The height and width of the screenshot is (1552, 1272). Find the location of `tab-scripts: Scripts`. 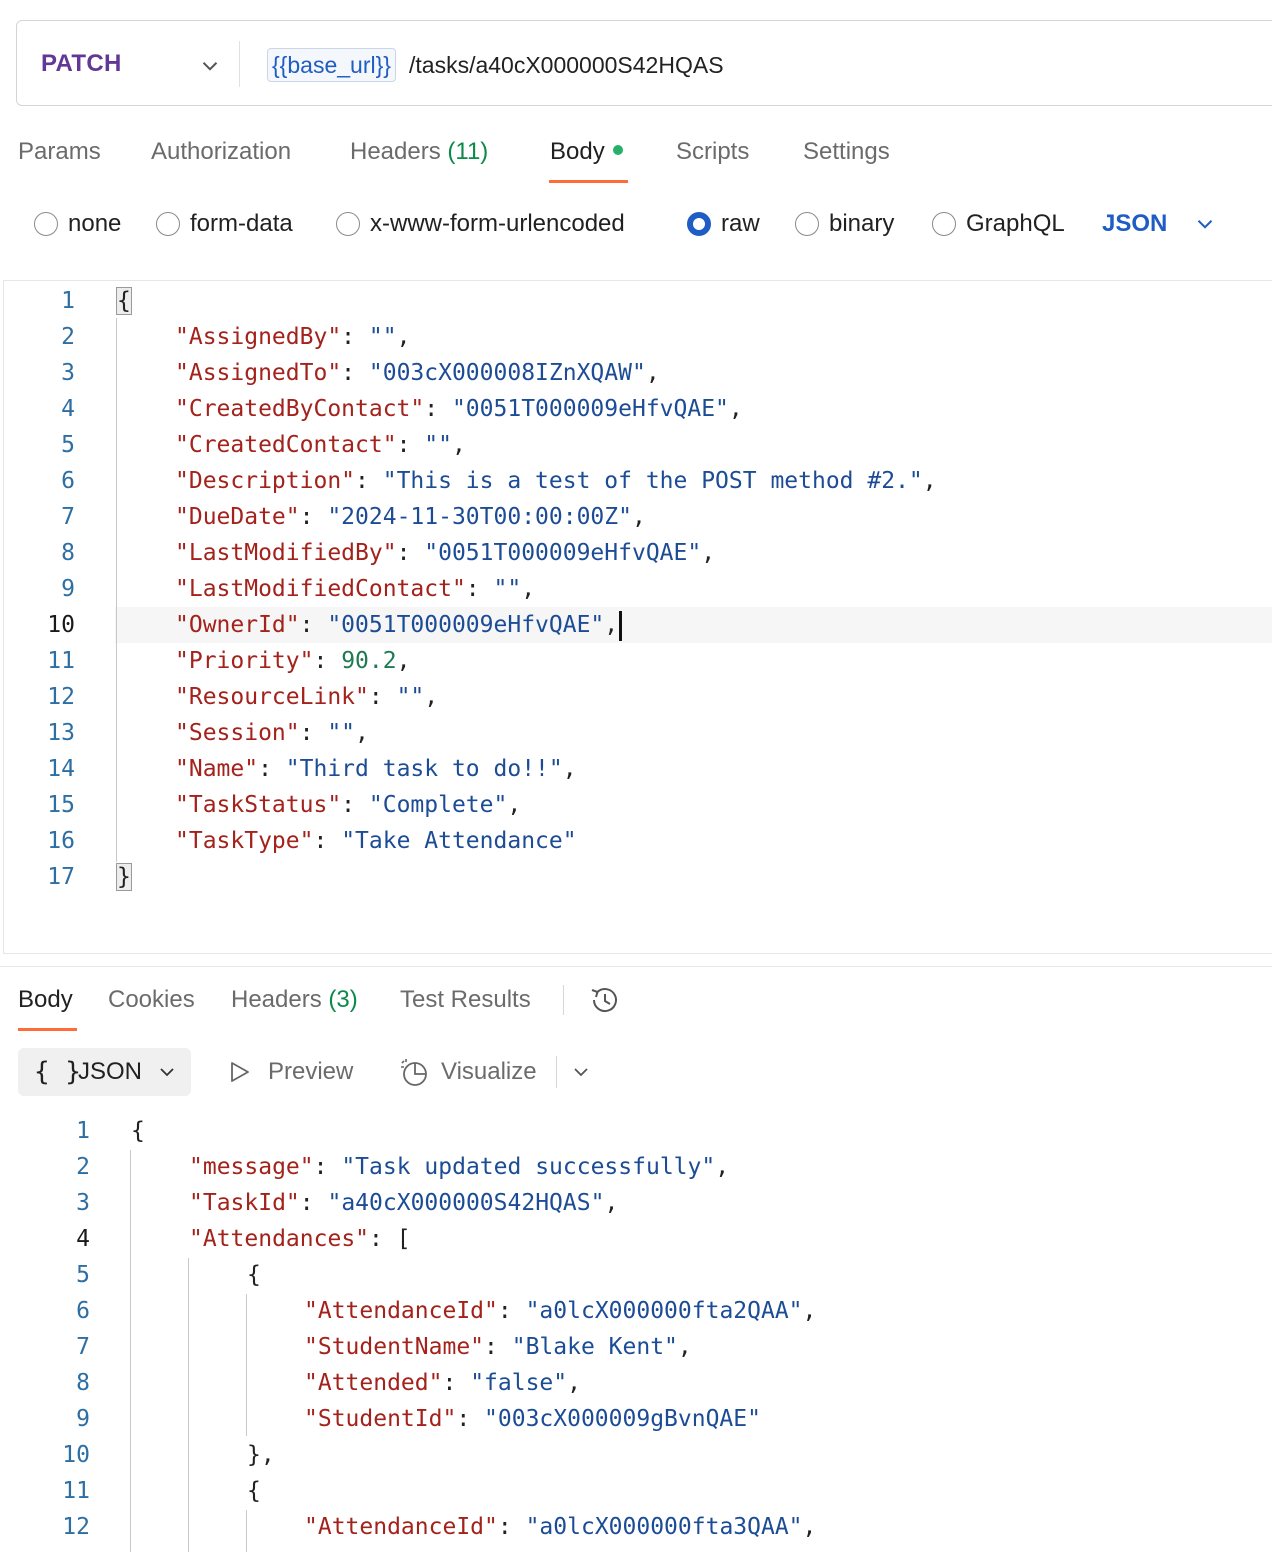

tab-scripts: Scripts is located at coordinates (712, 152).